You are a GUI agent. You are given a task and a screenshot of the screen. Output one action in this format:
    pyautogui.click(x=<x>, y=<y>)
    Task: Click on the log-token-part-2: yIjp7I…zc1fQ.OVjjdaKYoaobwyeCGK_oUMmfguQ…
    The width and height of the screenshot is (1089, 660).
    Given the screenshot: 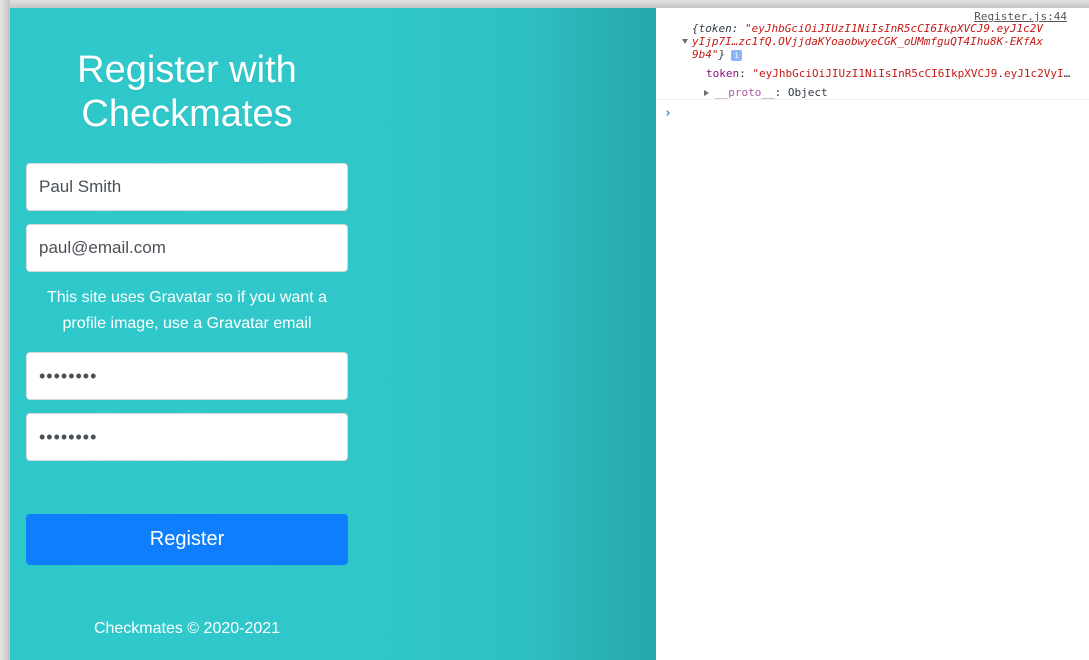 What is the action you would take?
    pyautogui.click(x=867, y=41)
    